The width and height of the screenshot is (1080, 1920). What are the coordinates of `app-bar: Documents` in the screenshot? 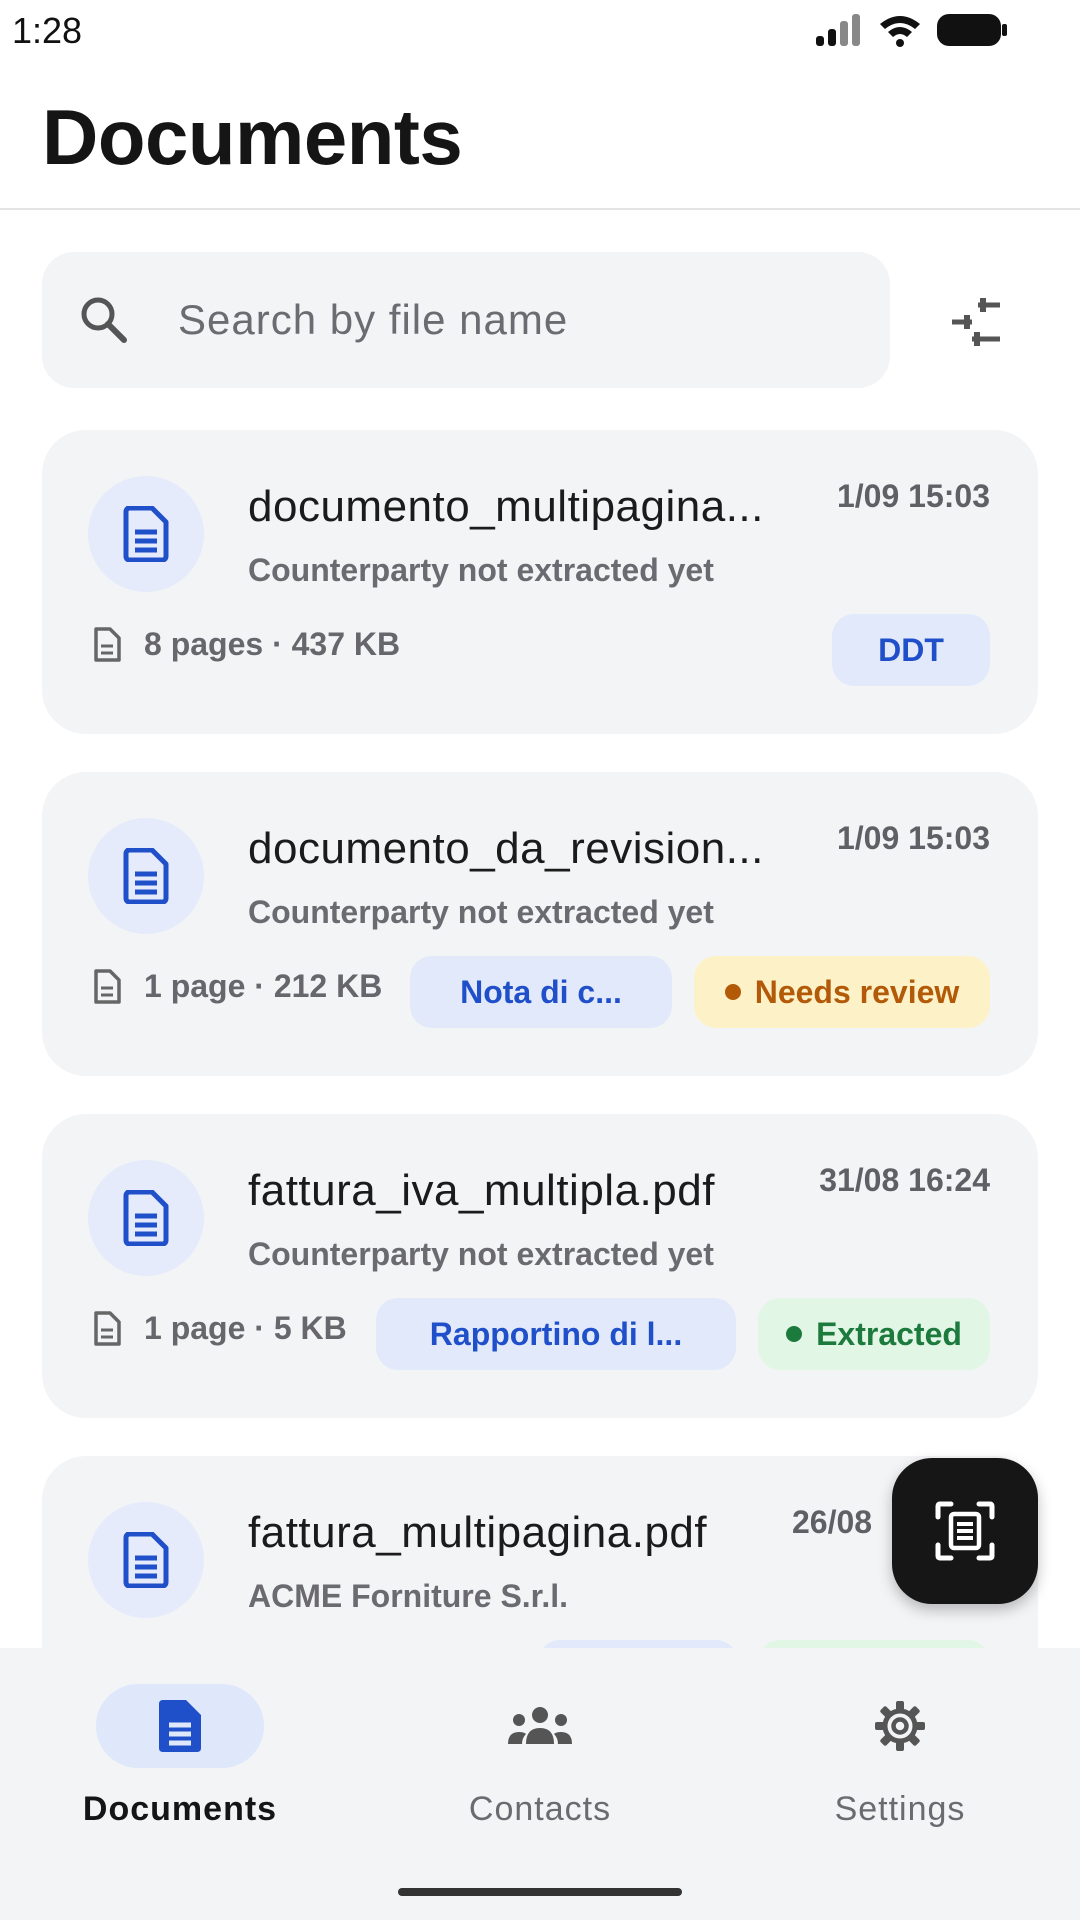 It's located at (540, 136).